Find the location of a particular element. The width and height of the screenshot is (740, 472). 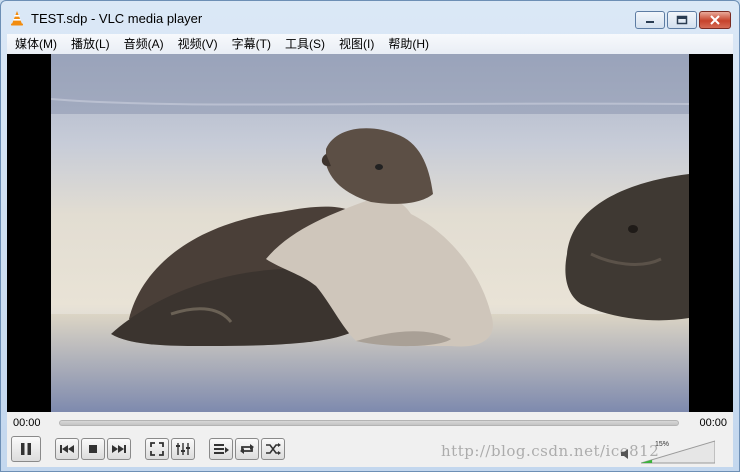

minimize-button is located at coordinates (650, 20).